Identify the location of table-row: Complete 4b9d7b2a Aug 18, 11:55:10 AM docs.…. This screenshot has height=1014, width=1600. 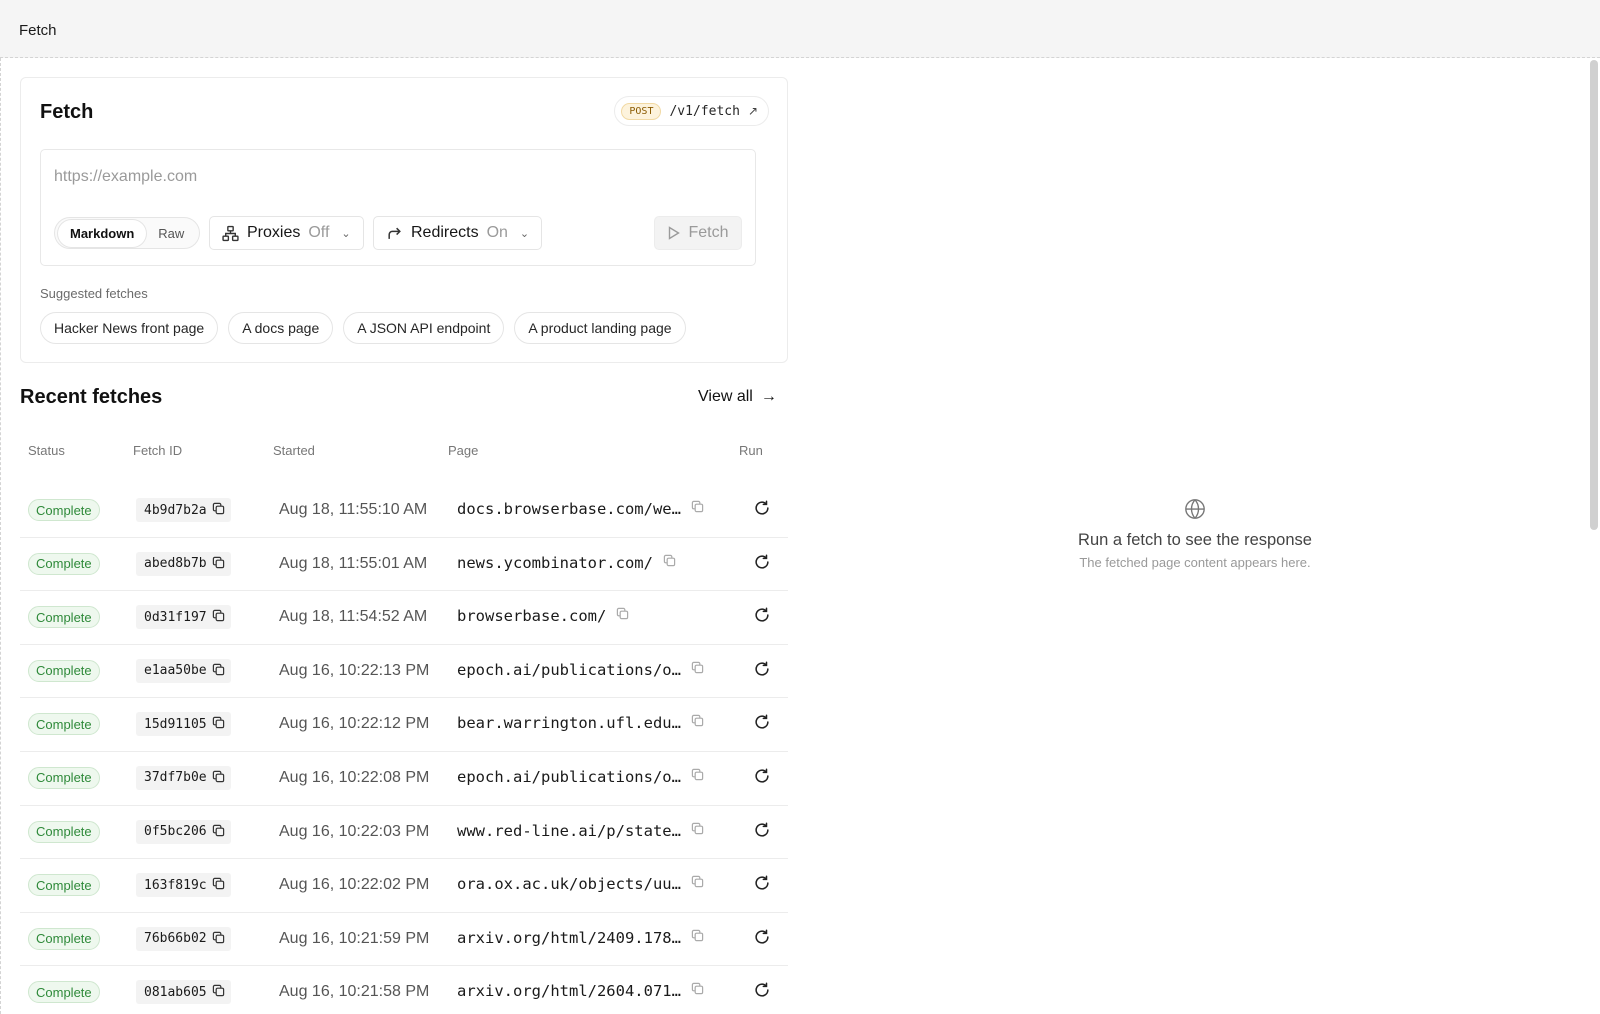
(404, 511).